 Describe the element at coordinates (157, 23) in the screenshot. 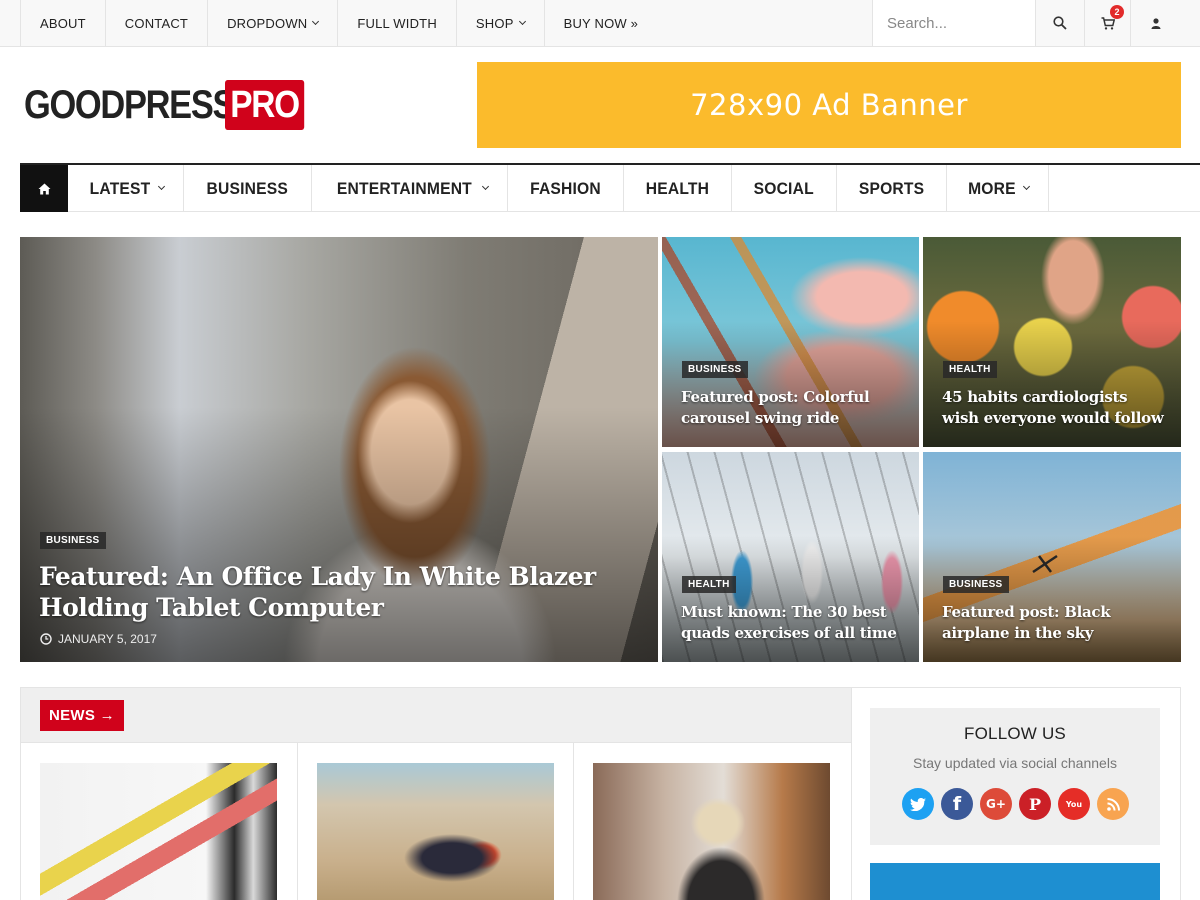

I see `top-nav-contact: CONTACT` at that location.